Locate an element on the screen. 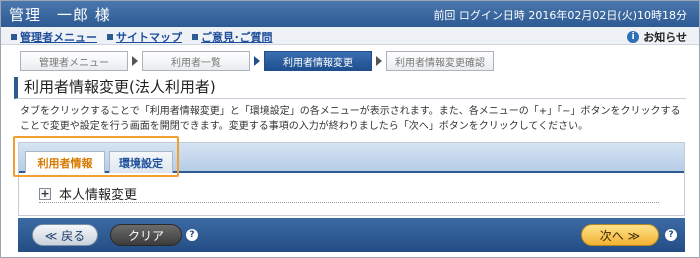  page-title: 利用者情報変更(法人利用者) is located at coordinates (350, 88).